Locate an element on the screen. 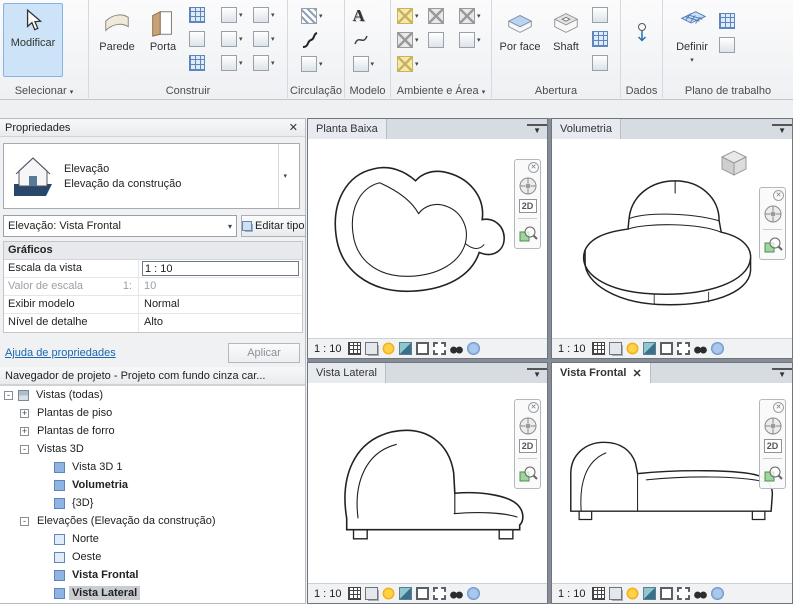  modify-button: Modificar is located at coordinates (33, 40).